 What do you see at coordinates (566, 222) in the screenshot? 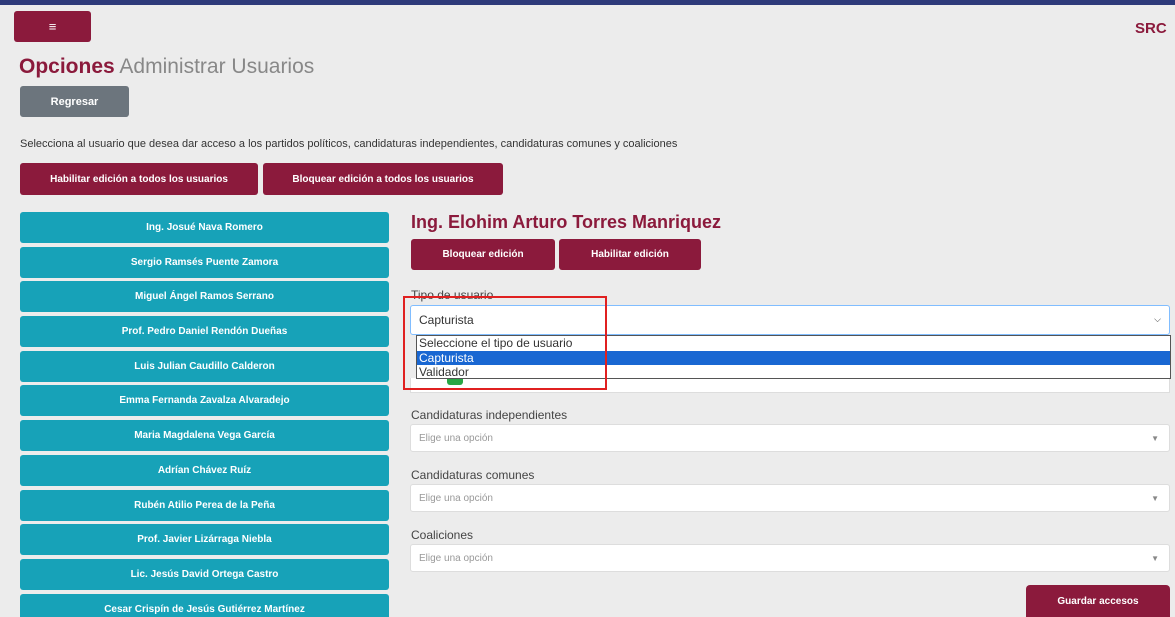
I see `selected-user-name: Ing. Elohim Arturo Torres Manriquez` at bounding box center [566, 222].